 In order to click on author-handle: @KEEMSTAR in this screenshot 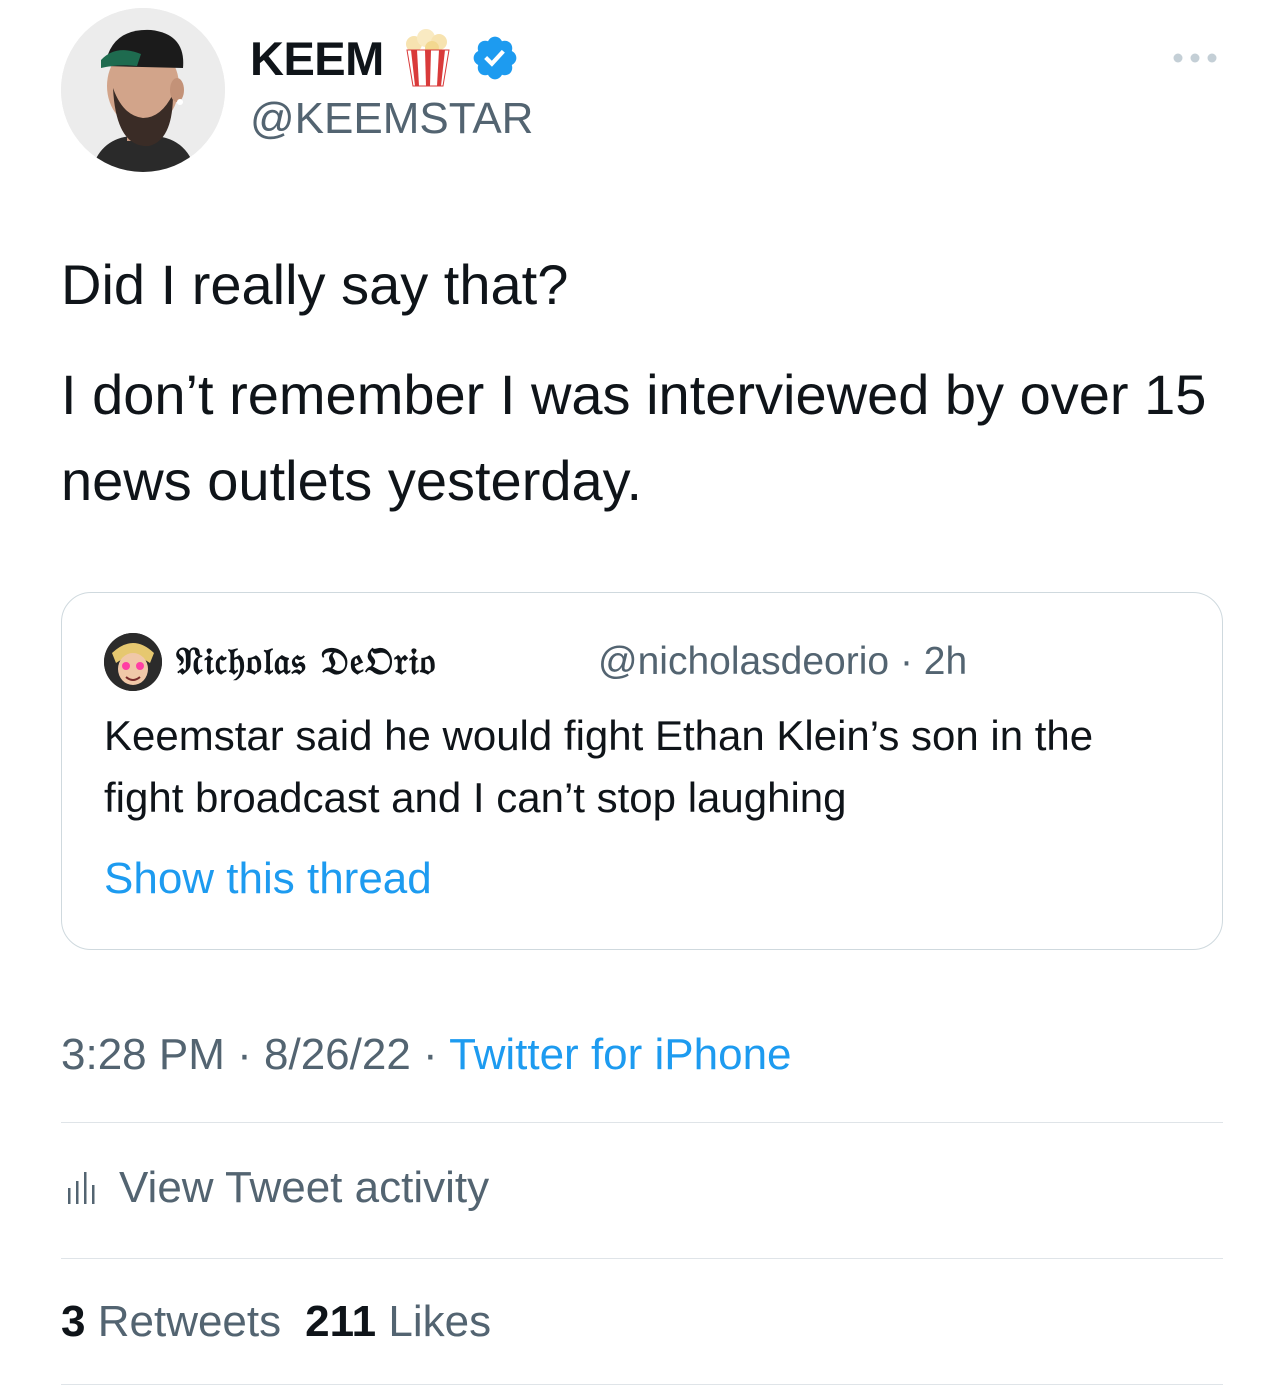, I will do `click(391, 119)`.